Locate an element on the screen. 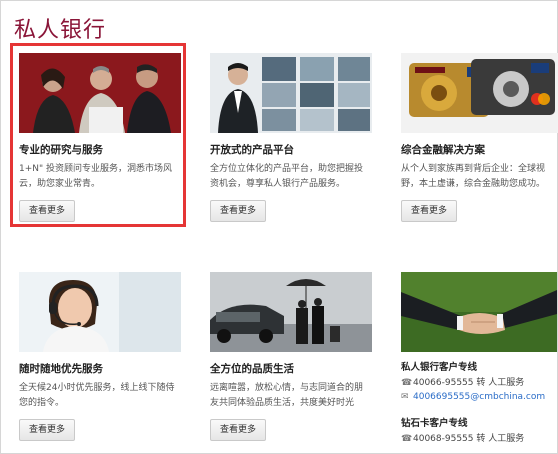  pb-email-link: 4006695555@cmbchina.com is located at coordinates (479, 397).